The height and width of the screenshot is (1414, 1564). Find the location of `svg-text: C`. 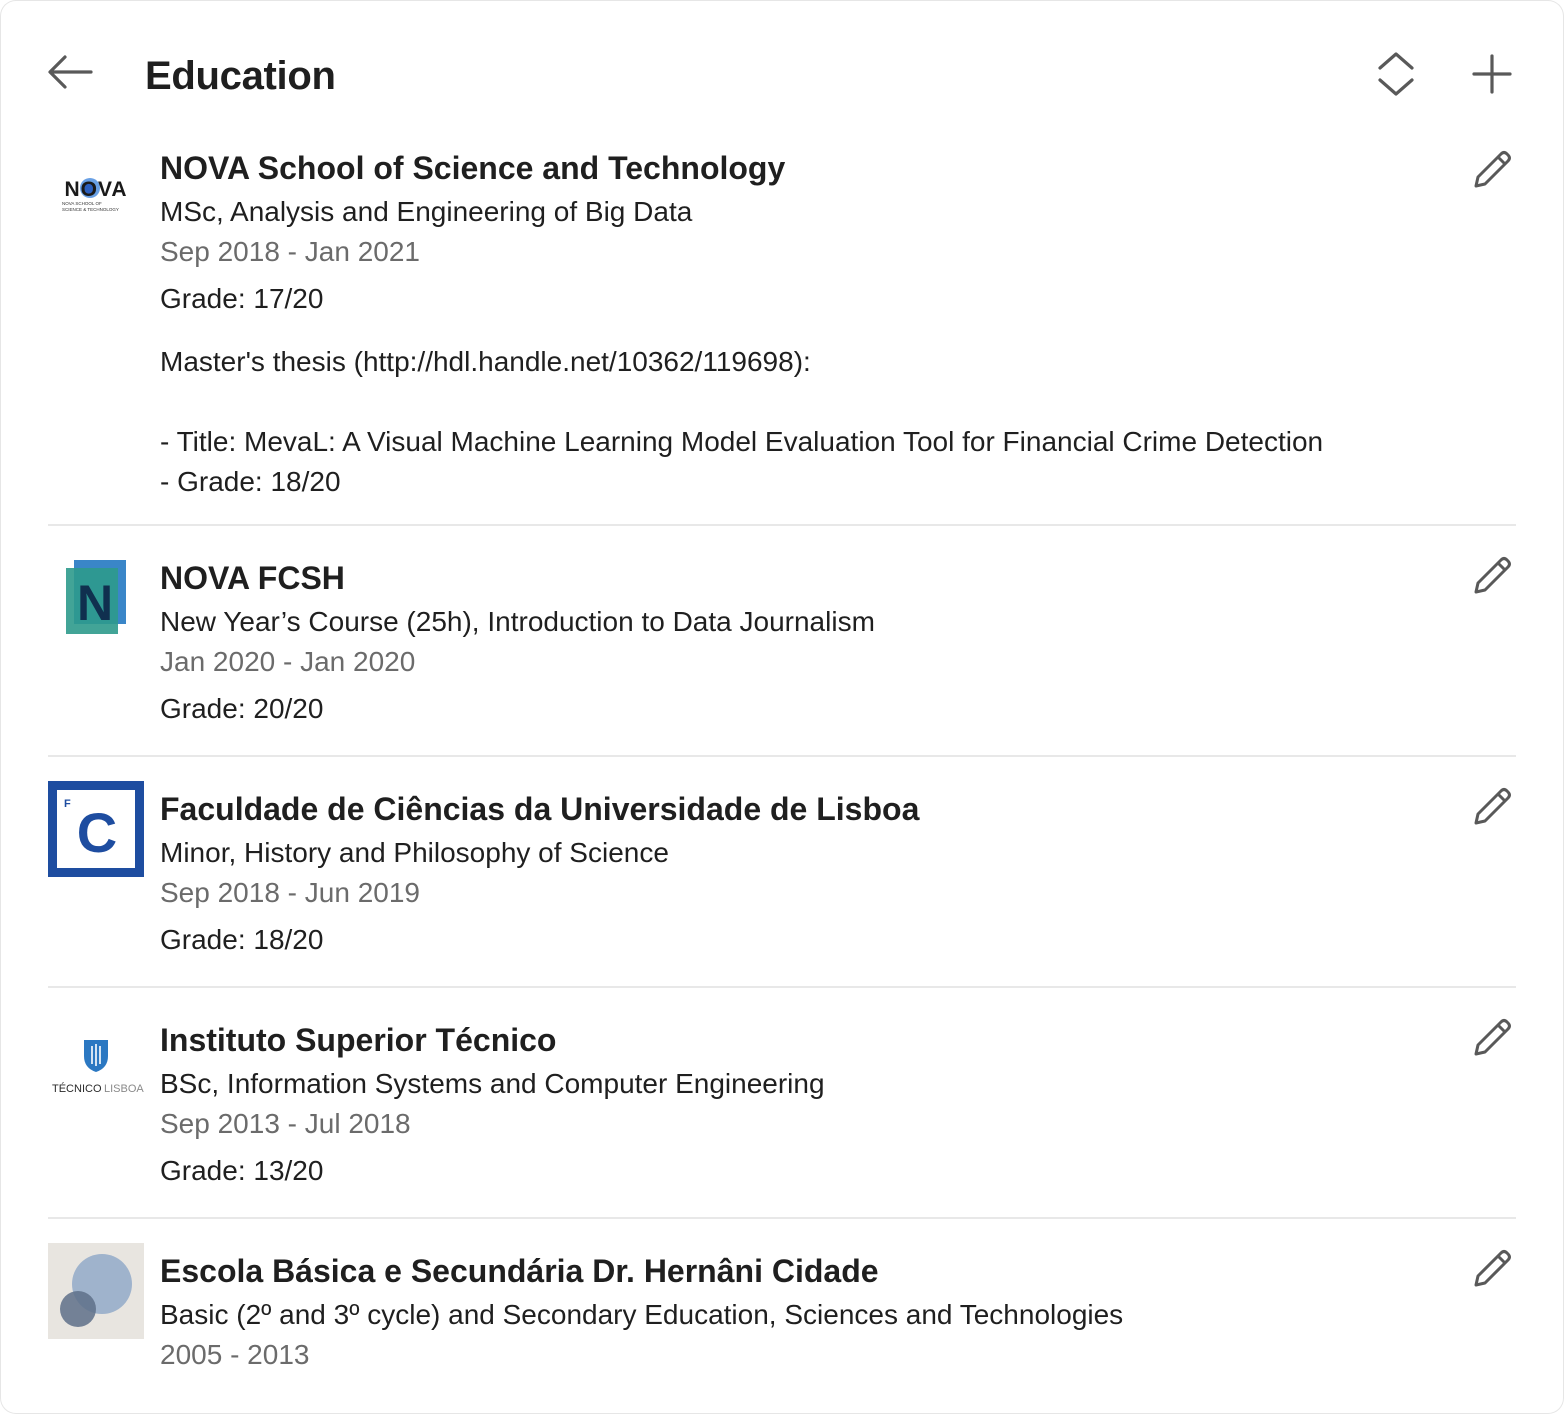

svg-text: C is located at coordinates (97, 832).